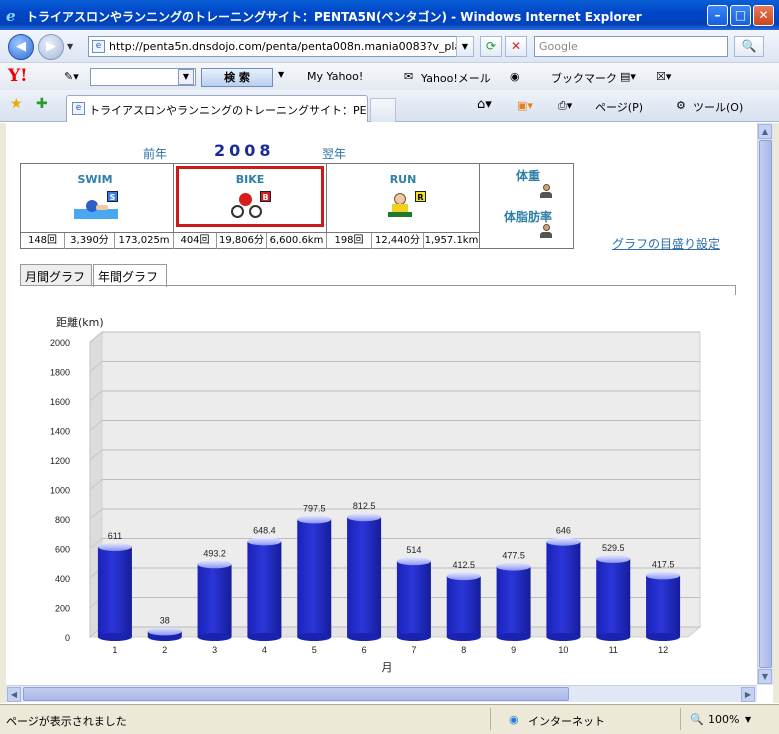 The image size is (779, 734). Describe the element at coordinates (335, 76) in the screenshot. I see `my-yahoo-link: My Yahoo!` at that location.